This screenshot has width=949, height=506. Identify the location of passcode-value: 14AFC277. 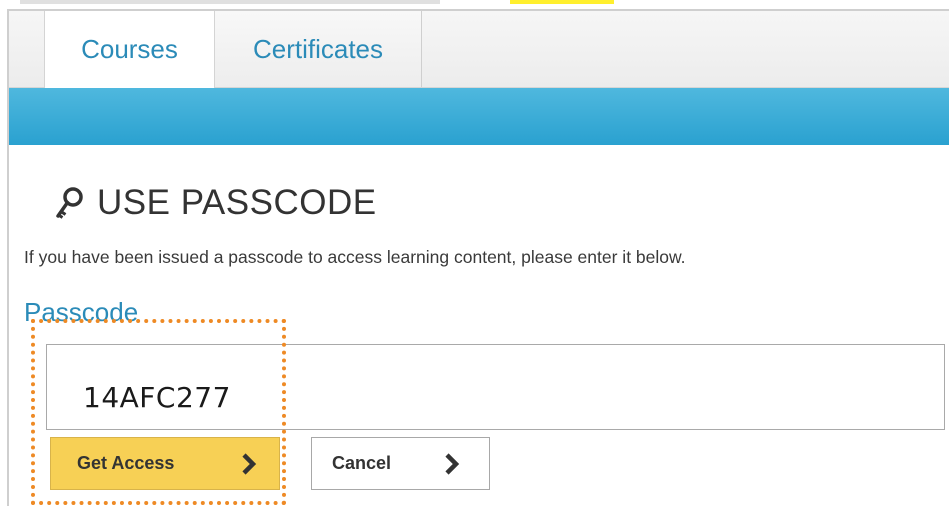
(157, 397).